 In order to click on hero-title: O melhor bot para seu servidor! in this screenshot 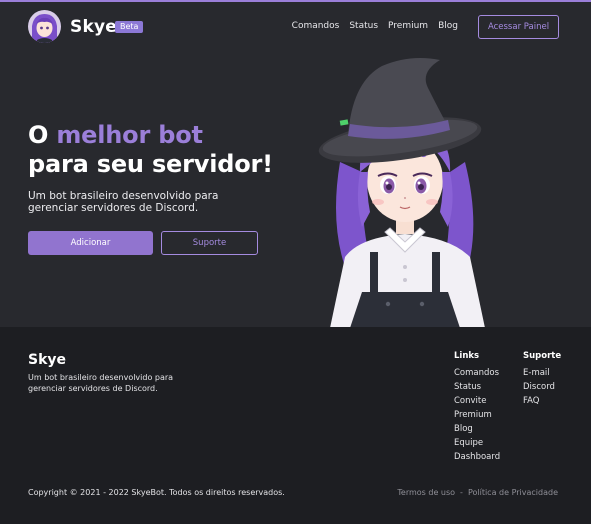, I will do `click(150, 150)`.